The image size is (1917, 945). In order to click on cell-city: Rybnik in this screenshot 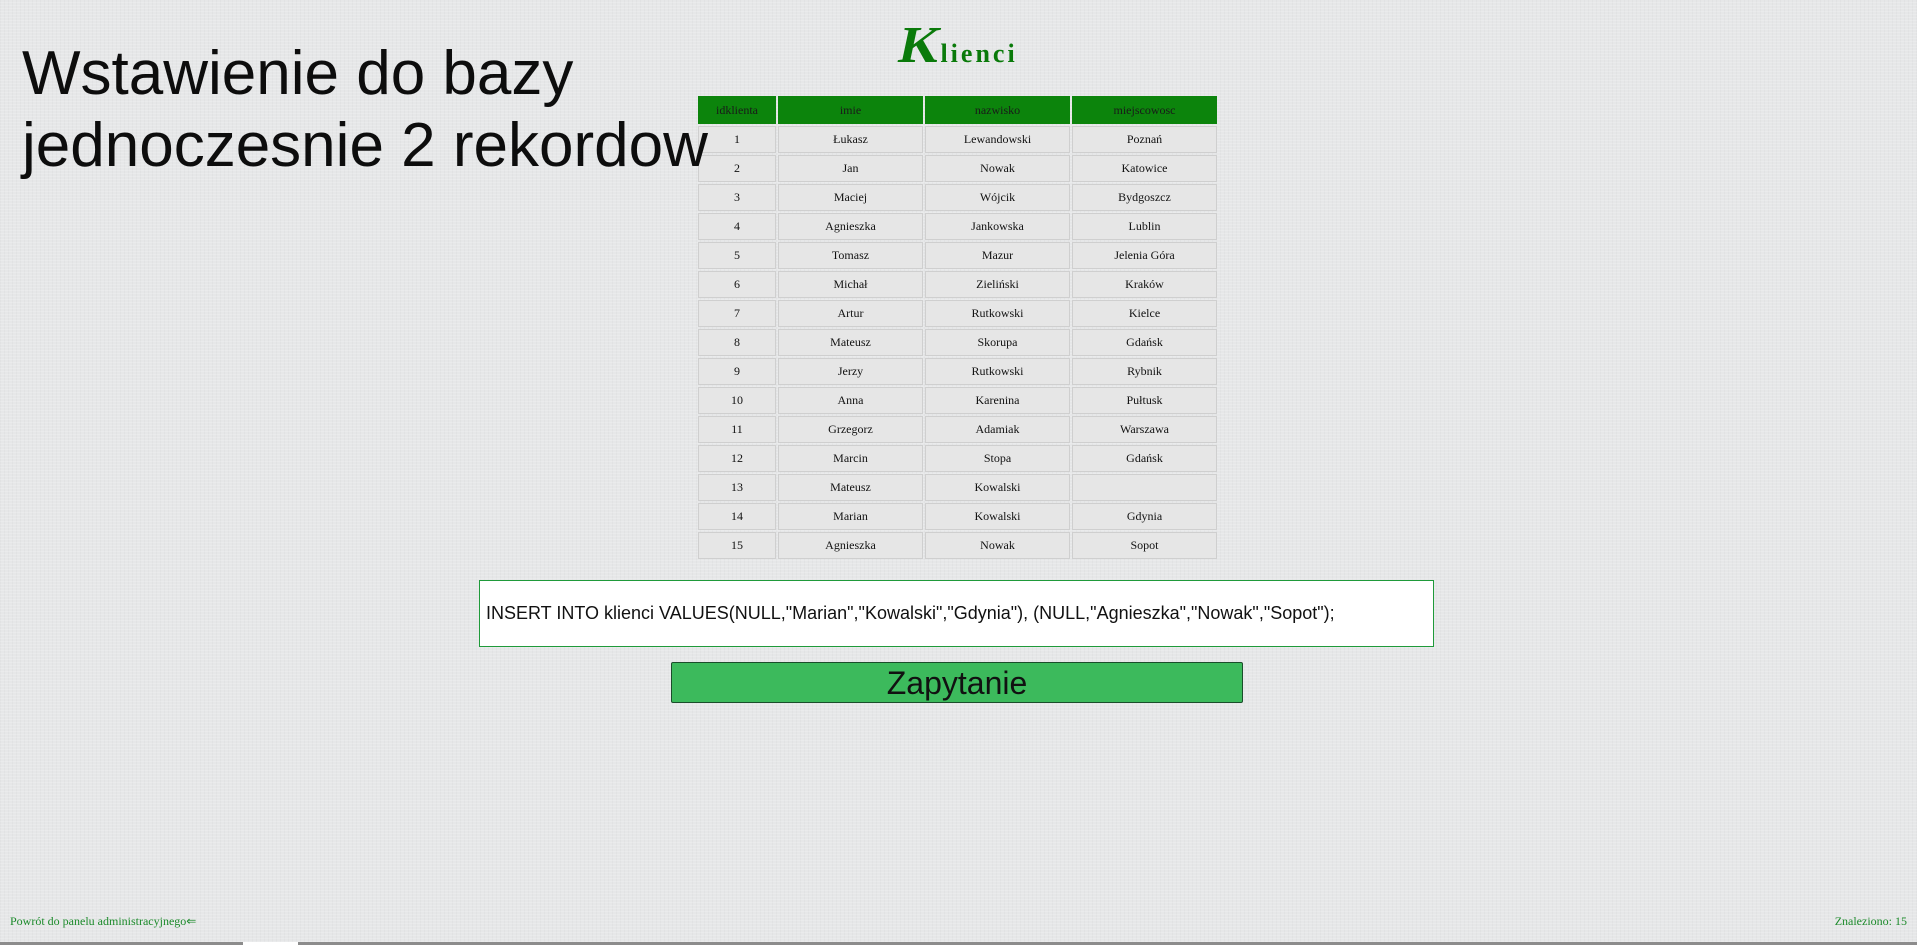, I will do `click(1144, 371)`.